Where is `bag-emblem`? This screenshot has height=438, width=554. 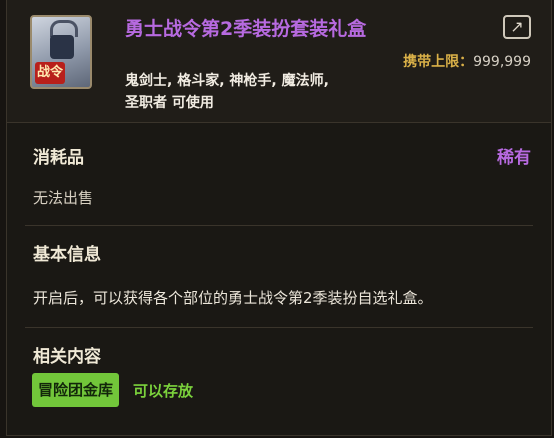 bag-emblem is located at coordinates (62, 47).